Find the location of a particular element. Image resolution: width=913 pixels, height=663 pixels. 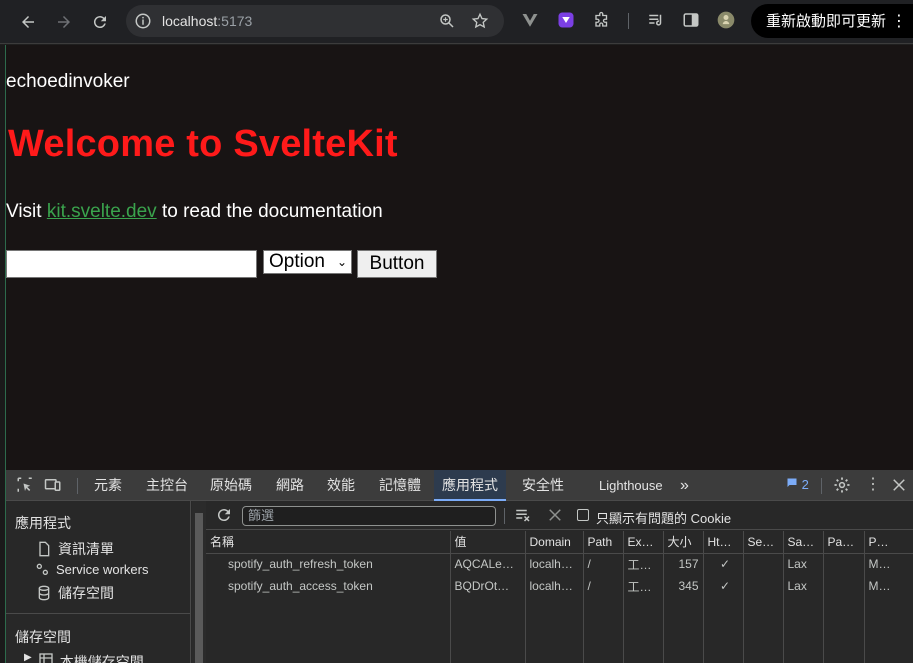

sidebar-item-manifest: 資訊清單 is located at coordinates (75, 549).